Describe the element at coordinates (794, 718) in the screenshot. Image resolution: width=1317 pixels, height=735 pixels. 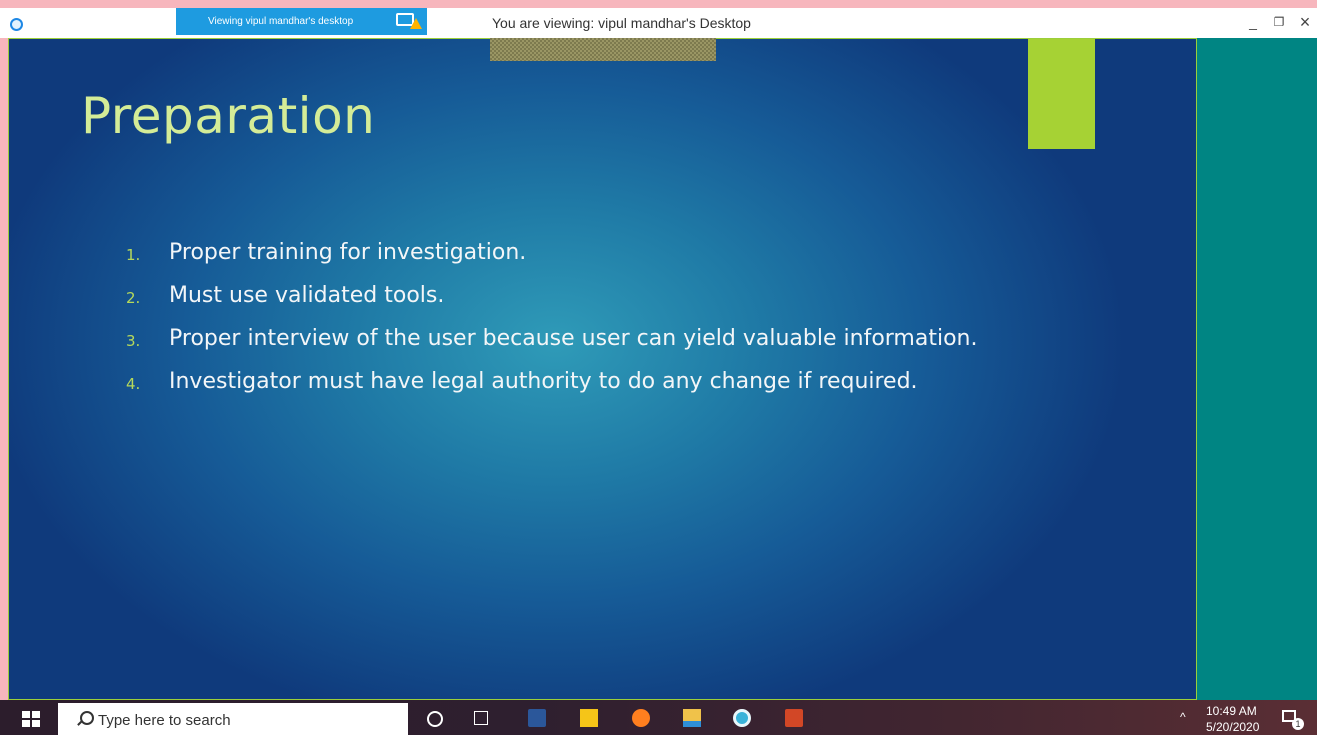
I see `powerpoint-icon` at that location.